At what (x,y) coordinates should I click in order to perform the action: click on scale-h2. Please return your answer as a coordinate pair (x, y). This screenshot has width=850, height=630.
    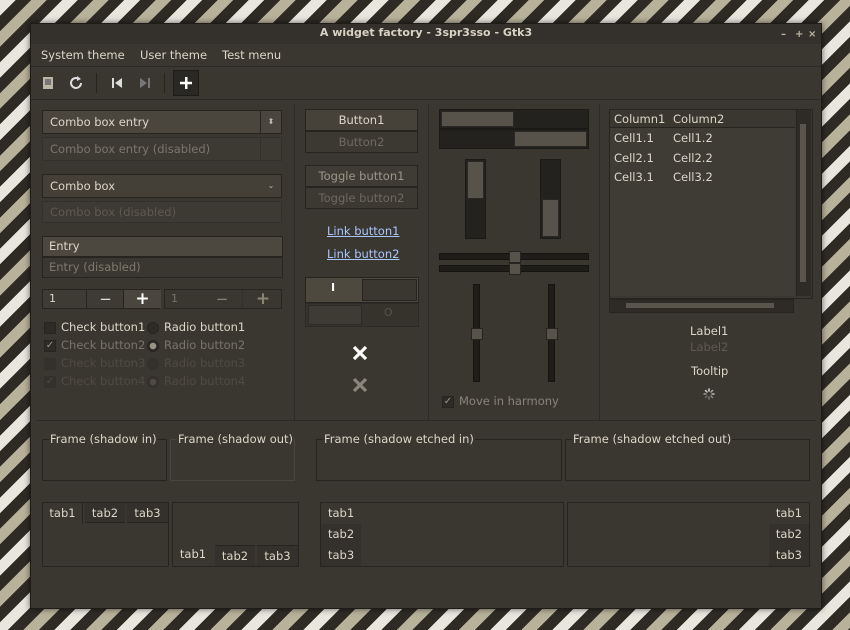
    Looking at the image, I should click on (514, 269).